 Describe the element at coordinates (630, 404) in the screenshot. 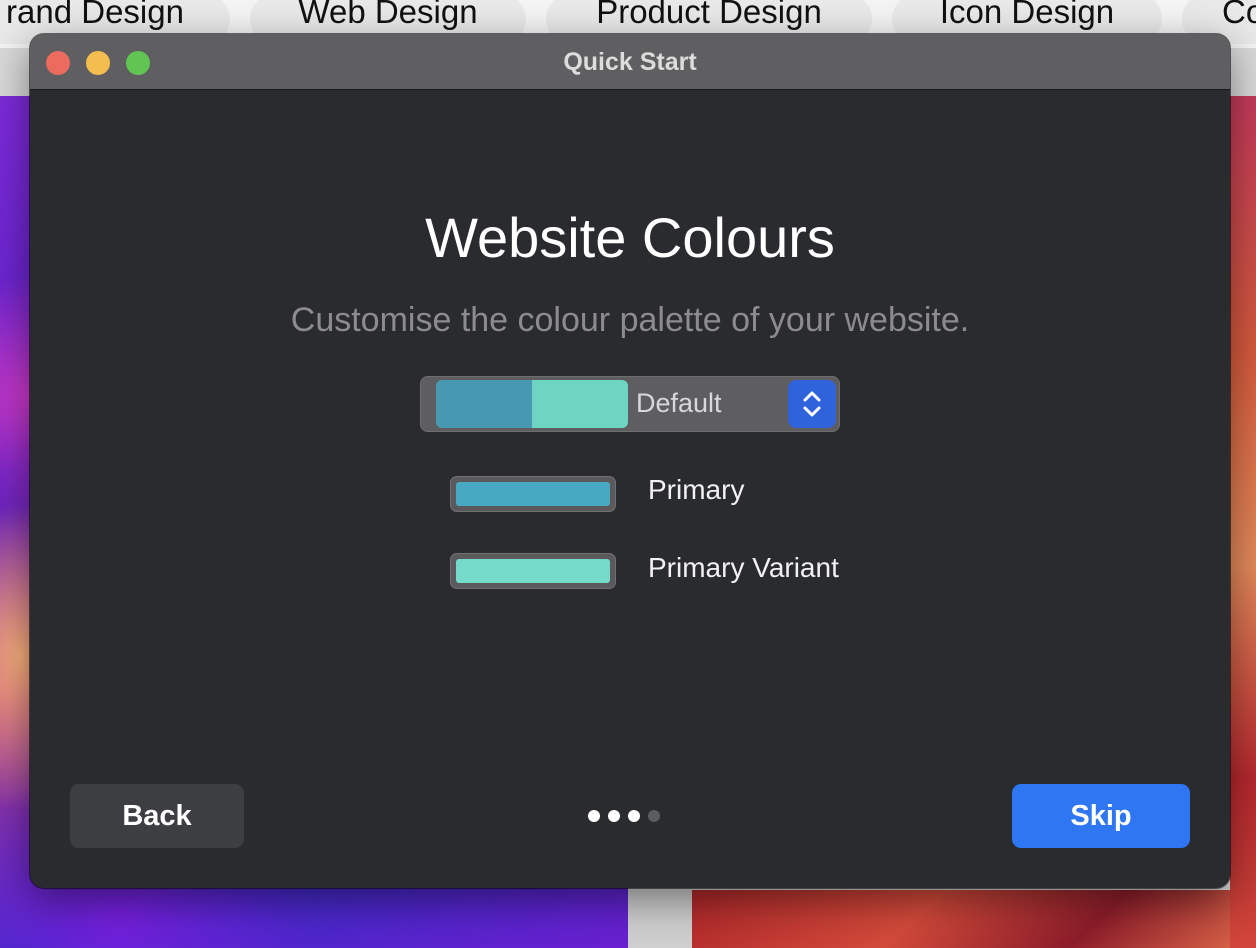

I see `palette-select: Default` at that location.